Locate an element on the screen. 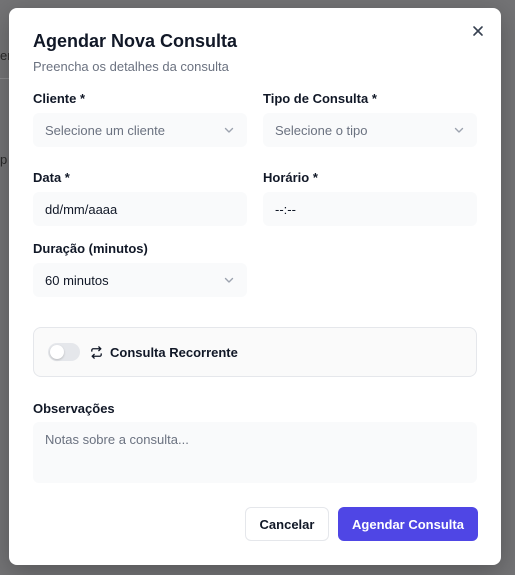  duracao-select: 60 minutos is located at coordinates (140, 280).